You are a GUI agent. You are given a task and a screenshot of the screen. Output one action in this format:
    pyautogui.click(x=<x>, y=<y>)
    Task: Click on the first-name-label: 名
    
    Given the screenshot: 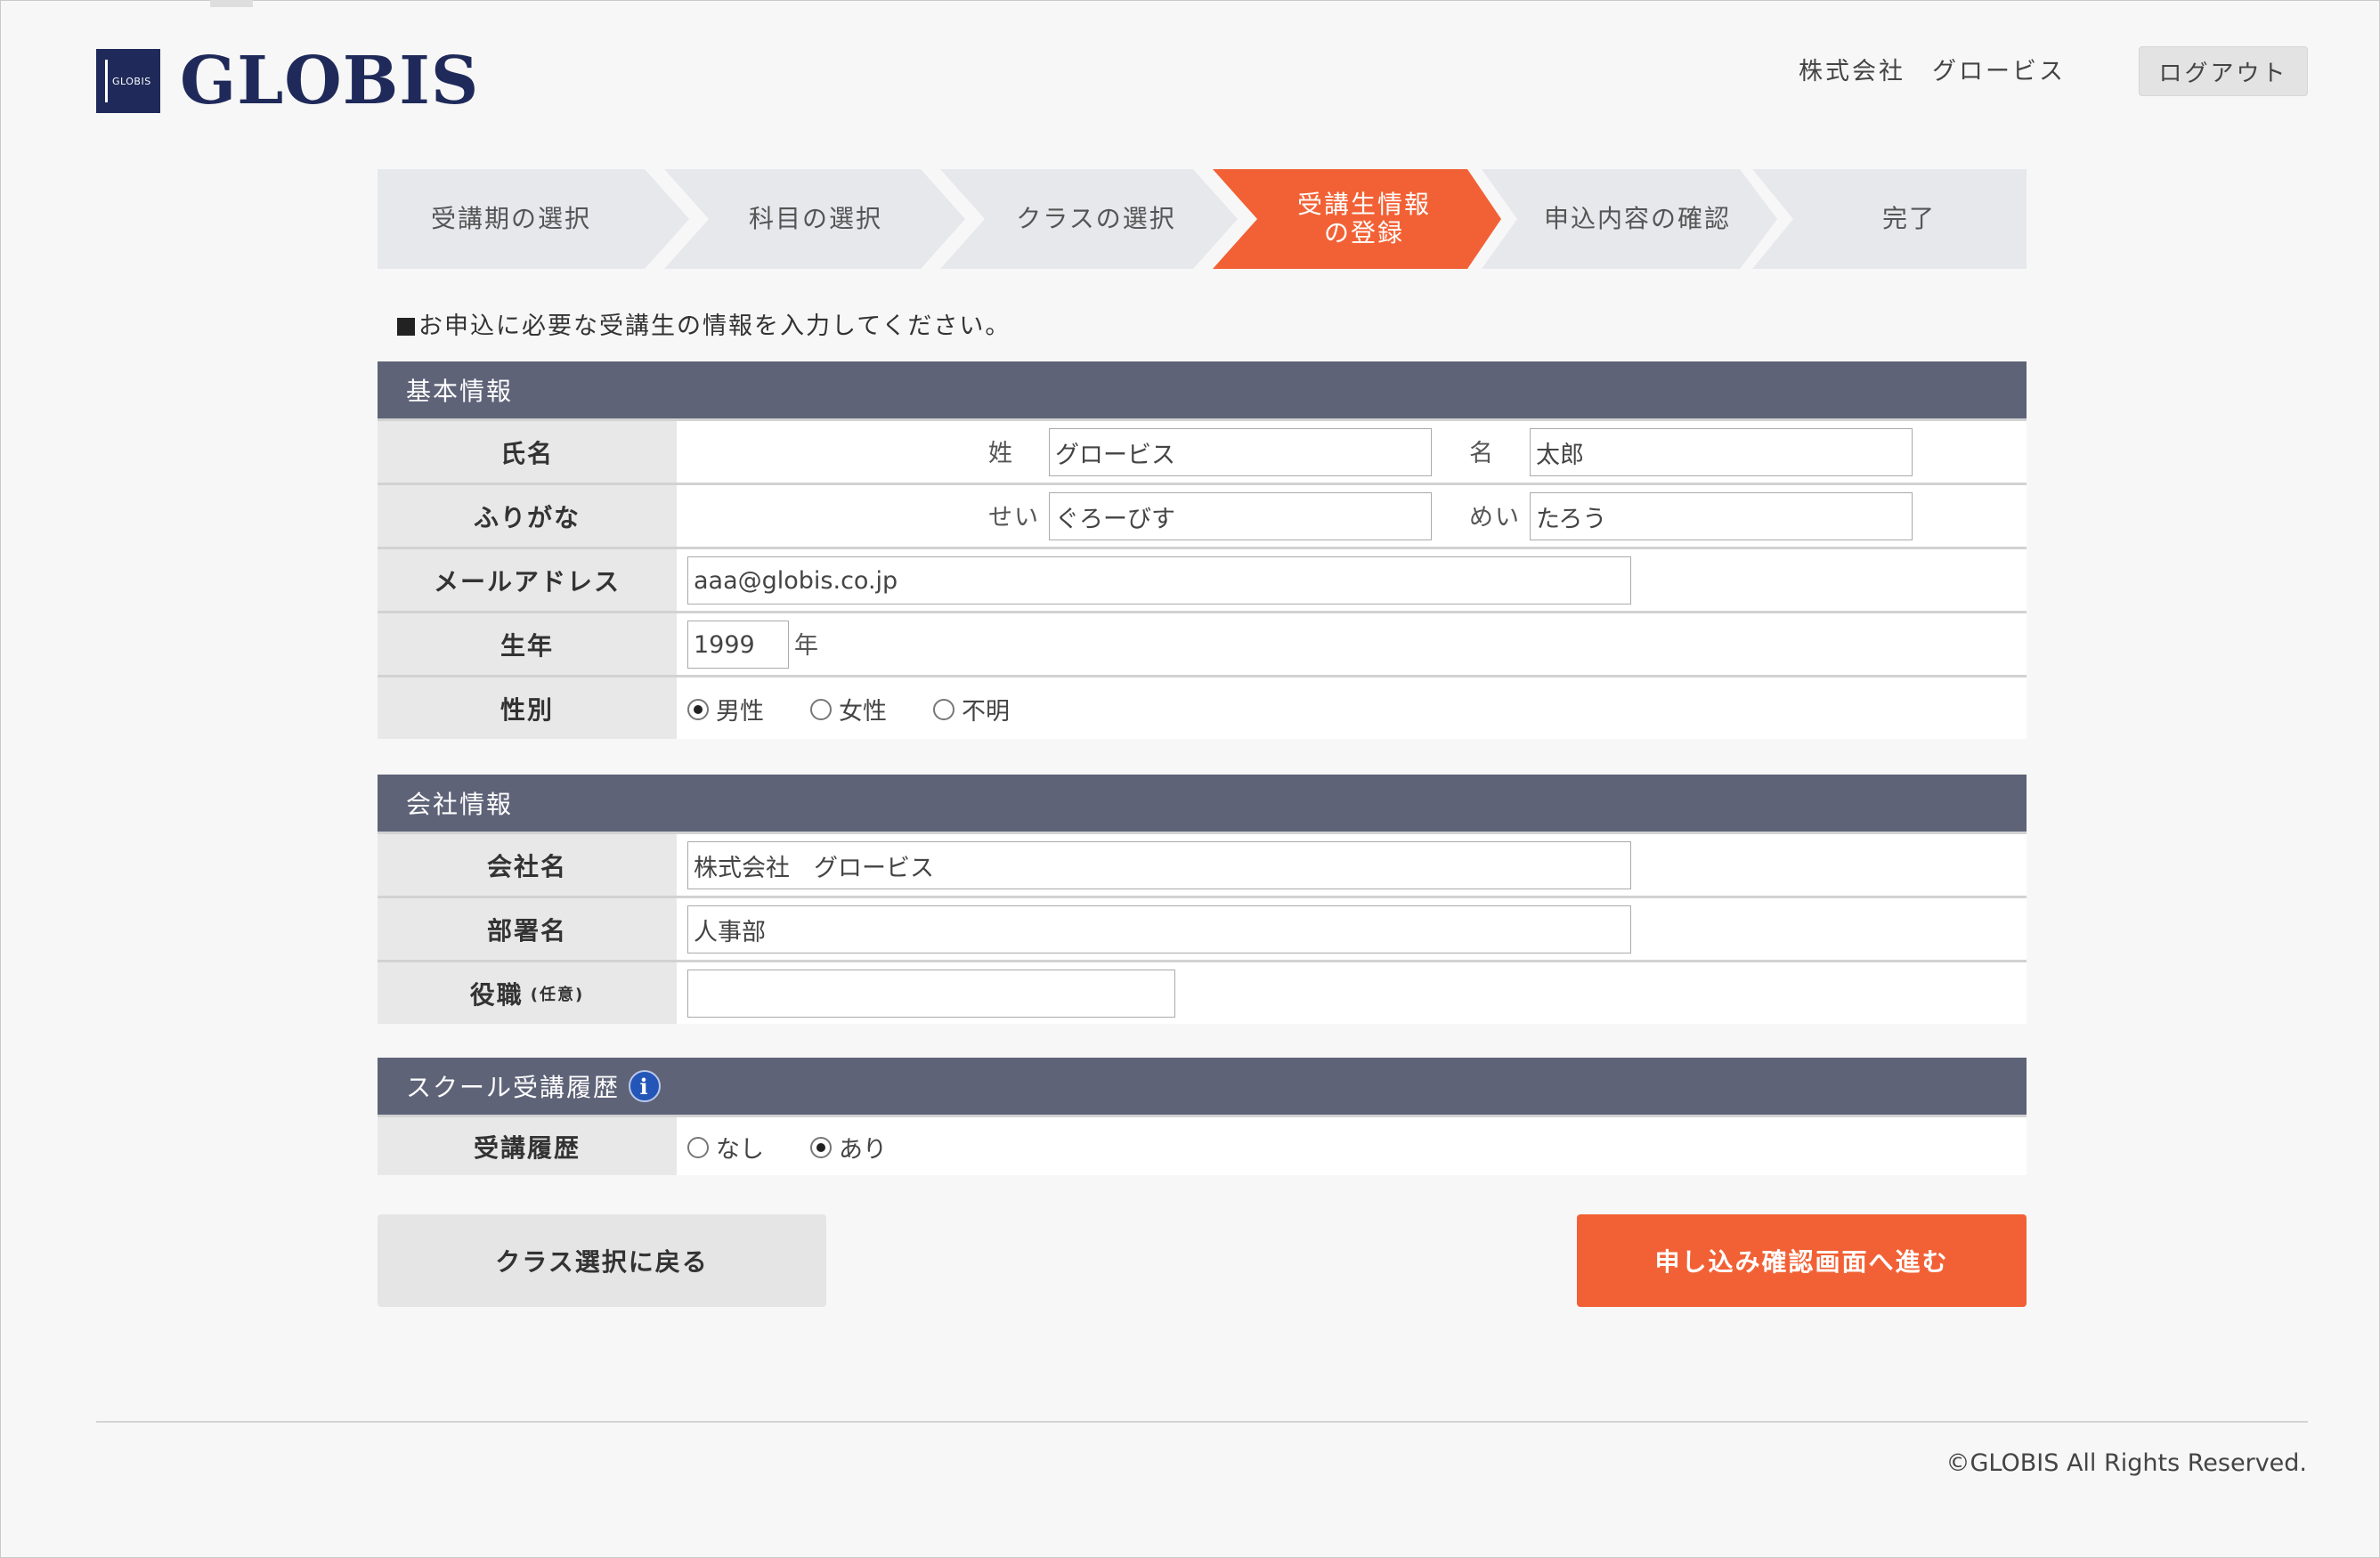 What is the action you would take?
    pyautogui.click(x=1482, y=453)
    